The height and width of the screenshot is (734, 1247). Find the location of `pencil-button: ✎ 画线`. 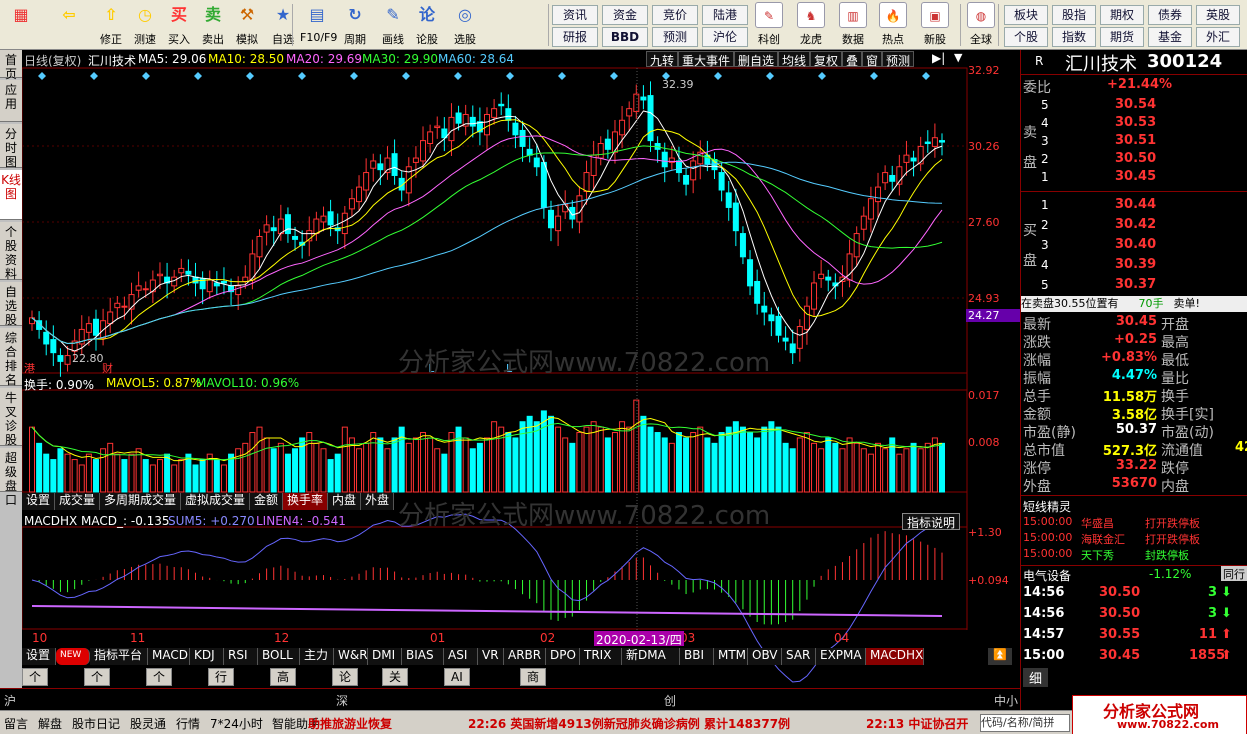

pencil-button: ✎ 画线 is located at coordinates (393, 25).